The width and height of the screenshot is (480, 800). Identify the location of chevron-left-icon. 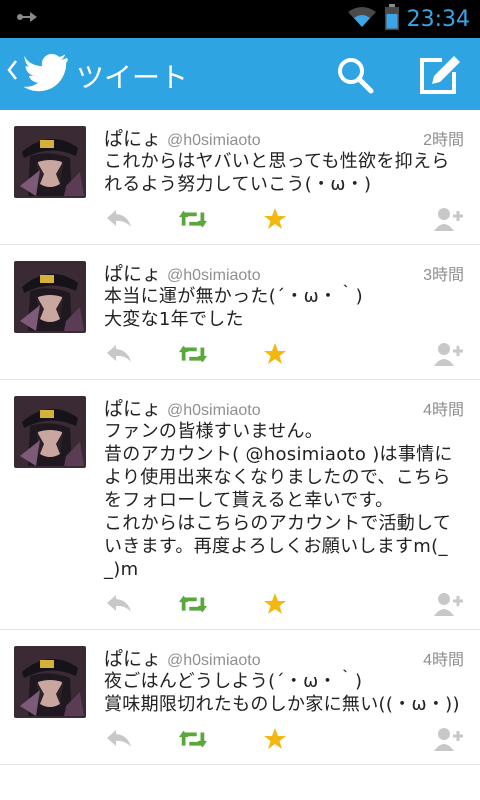
(12, 73).